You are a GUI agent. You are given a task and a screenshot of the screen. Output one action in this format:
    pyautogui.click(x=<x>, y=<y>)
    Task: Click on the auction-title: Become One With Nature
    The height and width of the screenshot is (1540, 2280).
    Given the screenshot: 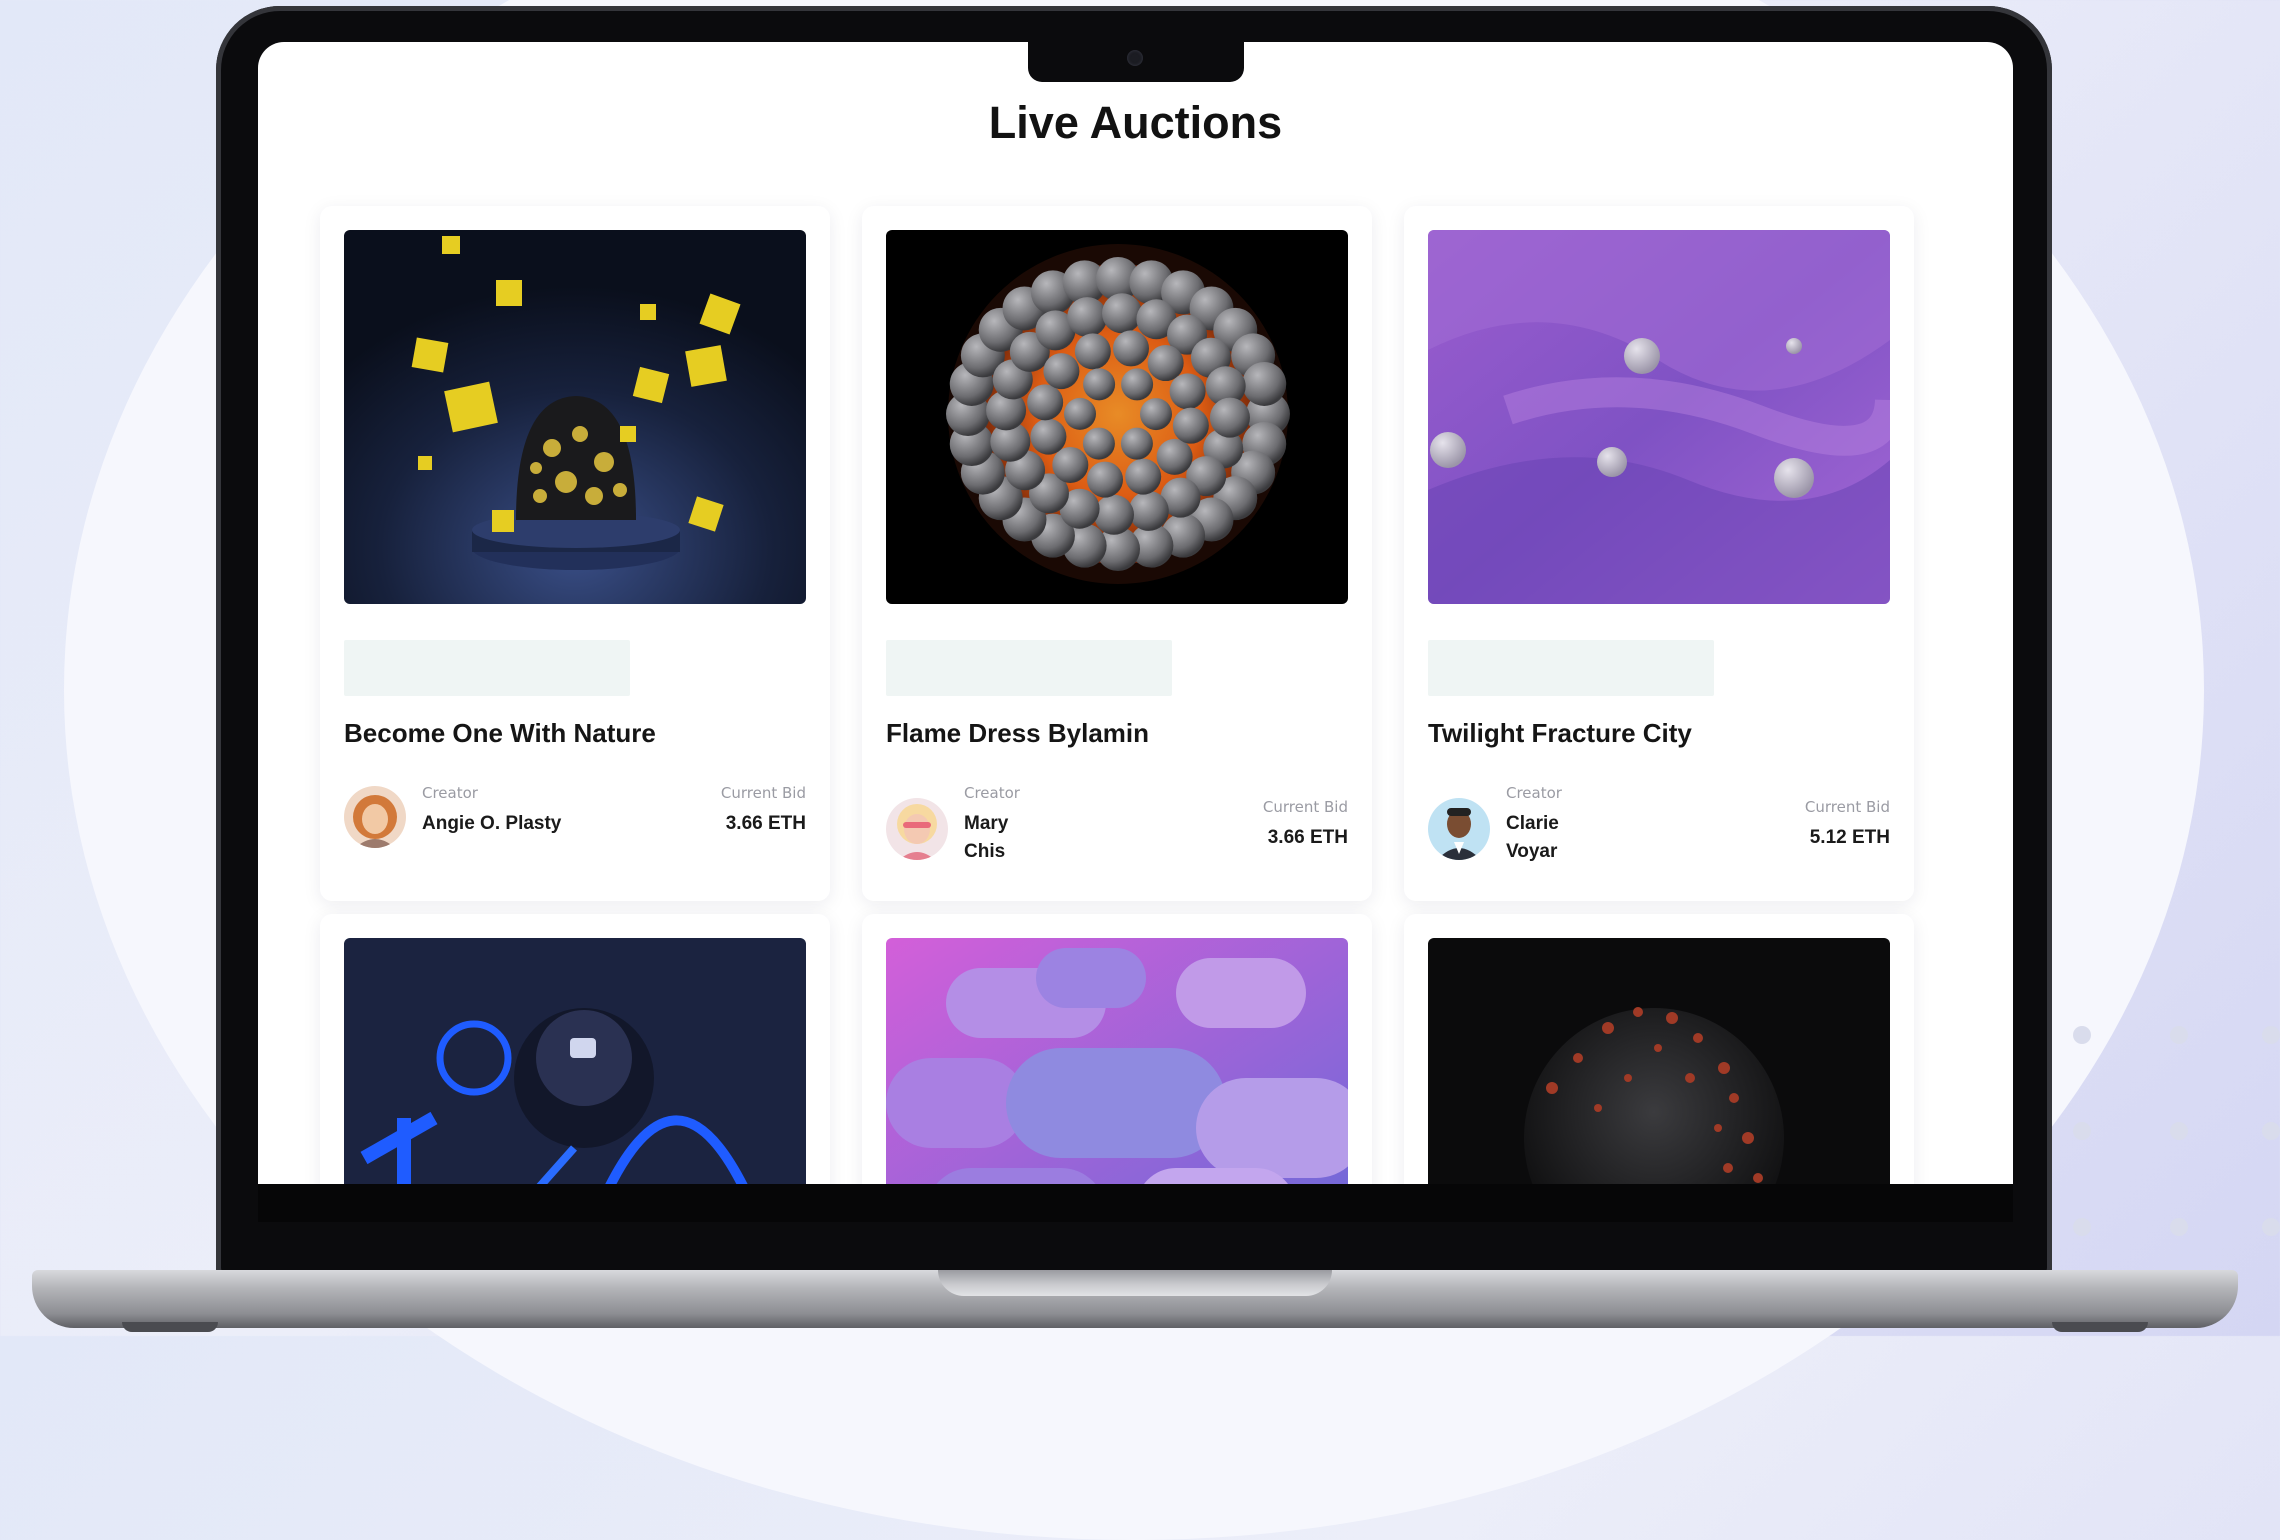 What is the action you would take?
    pyautogui.click(x=500, y=733)
    